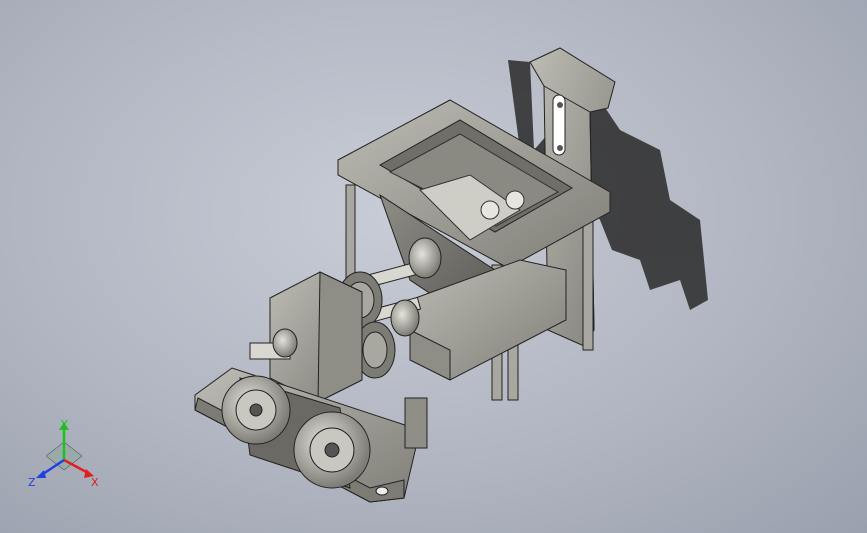 The width and height of the screenshot is (867, 533). I want to click on axis-triad: Y X Z, so click(63, 453).